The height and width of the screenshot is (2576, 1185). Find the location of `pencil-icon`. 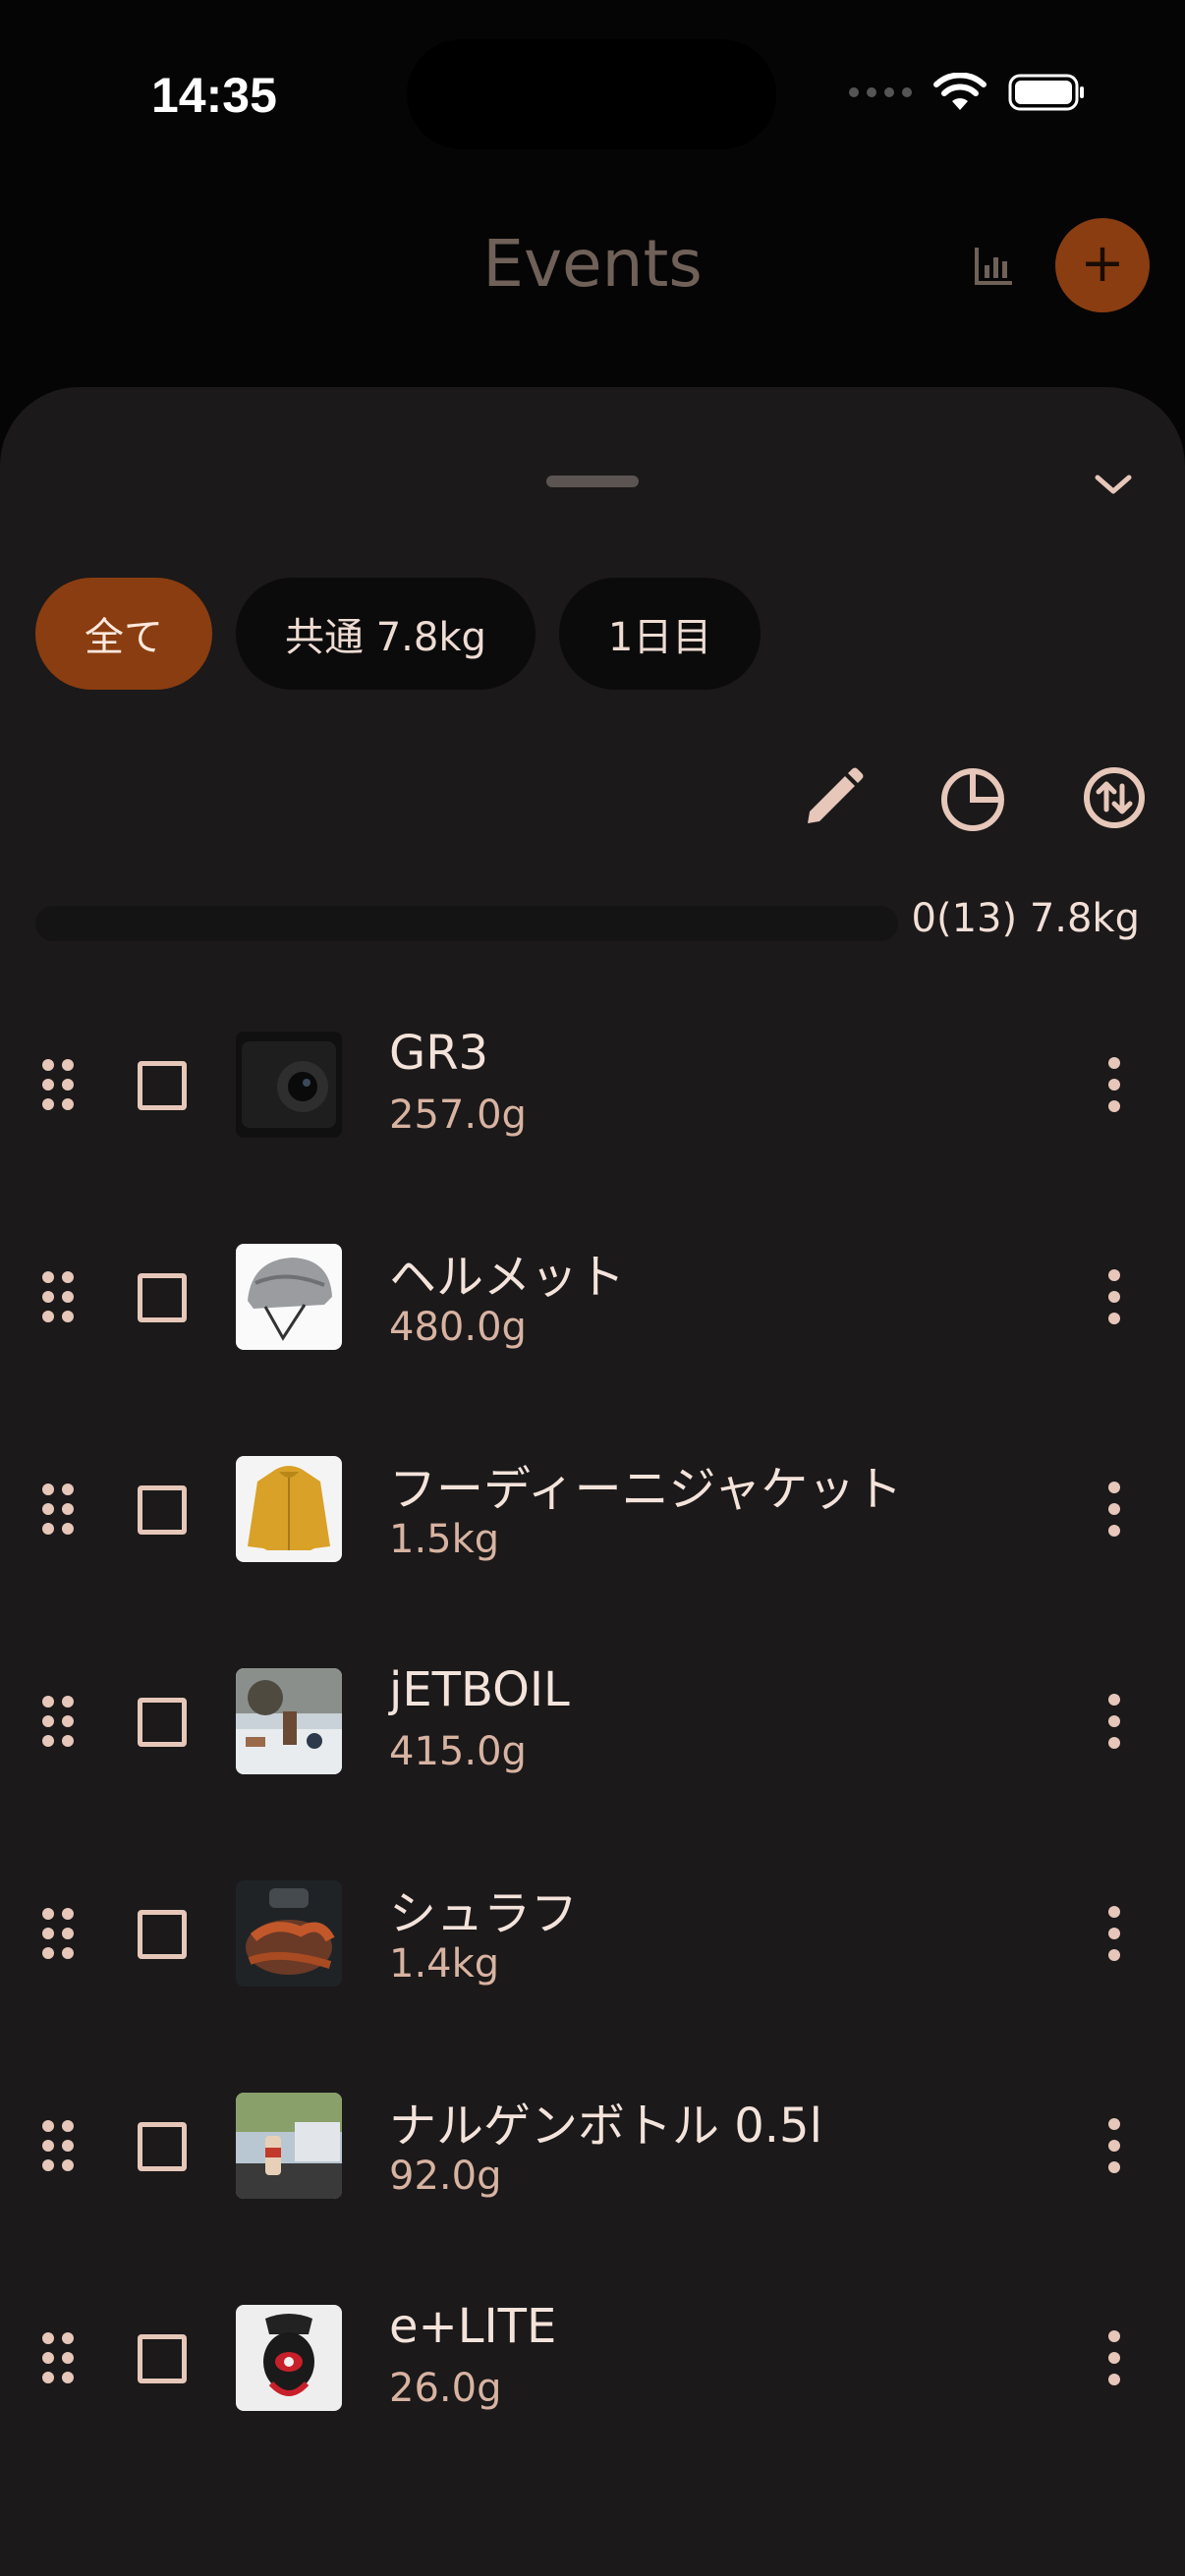

pencil-icon is located at coordinates (834, 797).